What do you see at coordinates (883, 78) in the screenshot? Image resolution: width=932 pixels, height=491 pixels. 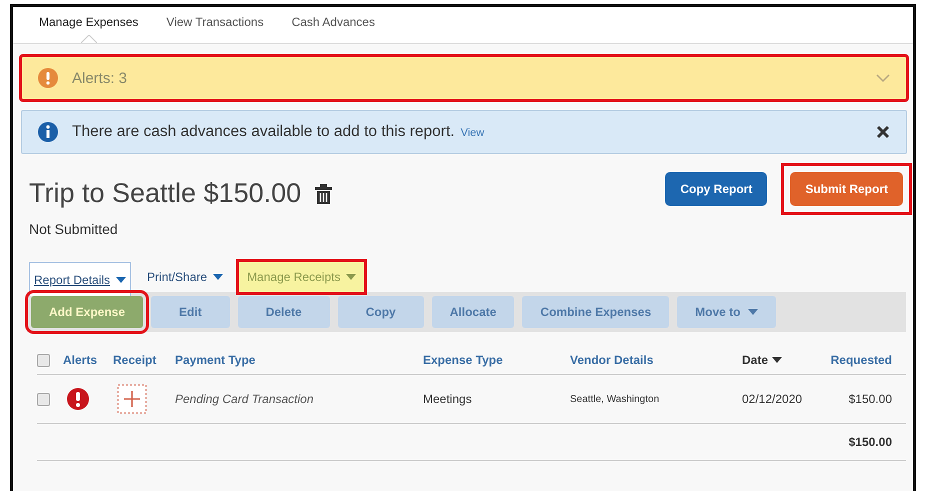 I see `chevron-icon` at bounding box center [883, 78].